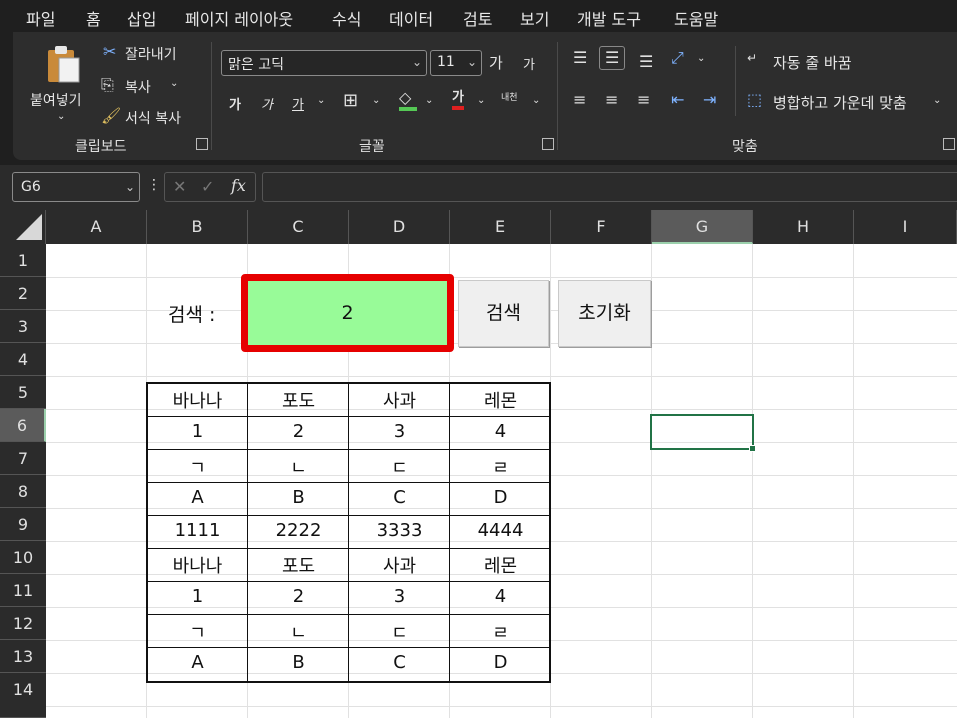  I want to click on orientation-icon: ⤢, so click(677, 58).